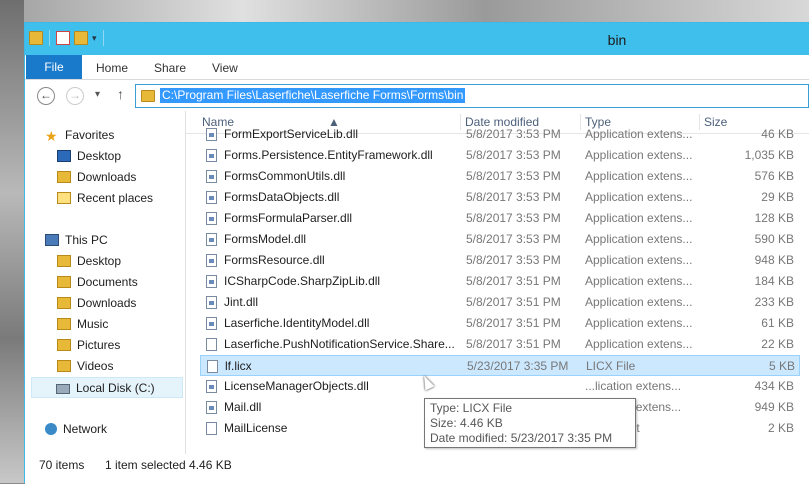 The height and width of the screenshot is (484, 809). I want to click on ribbon-tabs: File Home Share View, so click(417, 67).